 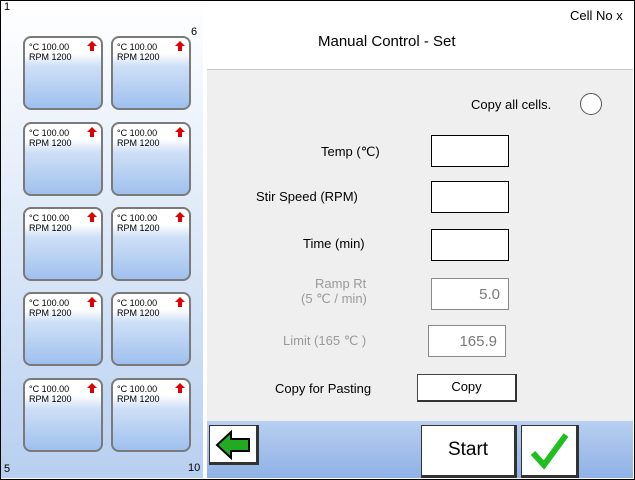 What do you see at coordinates (470, 294) in the screenshot?
I see `ramp-rate-input` at bounding box center [470, 294].